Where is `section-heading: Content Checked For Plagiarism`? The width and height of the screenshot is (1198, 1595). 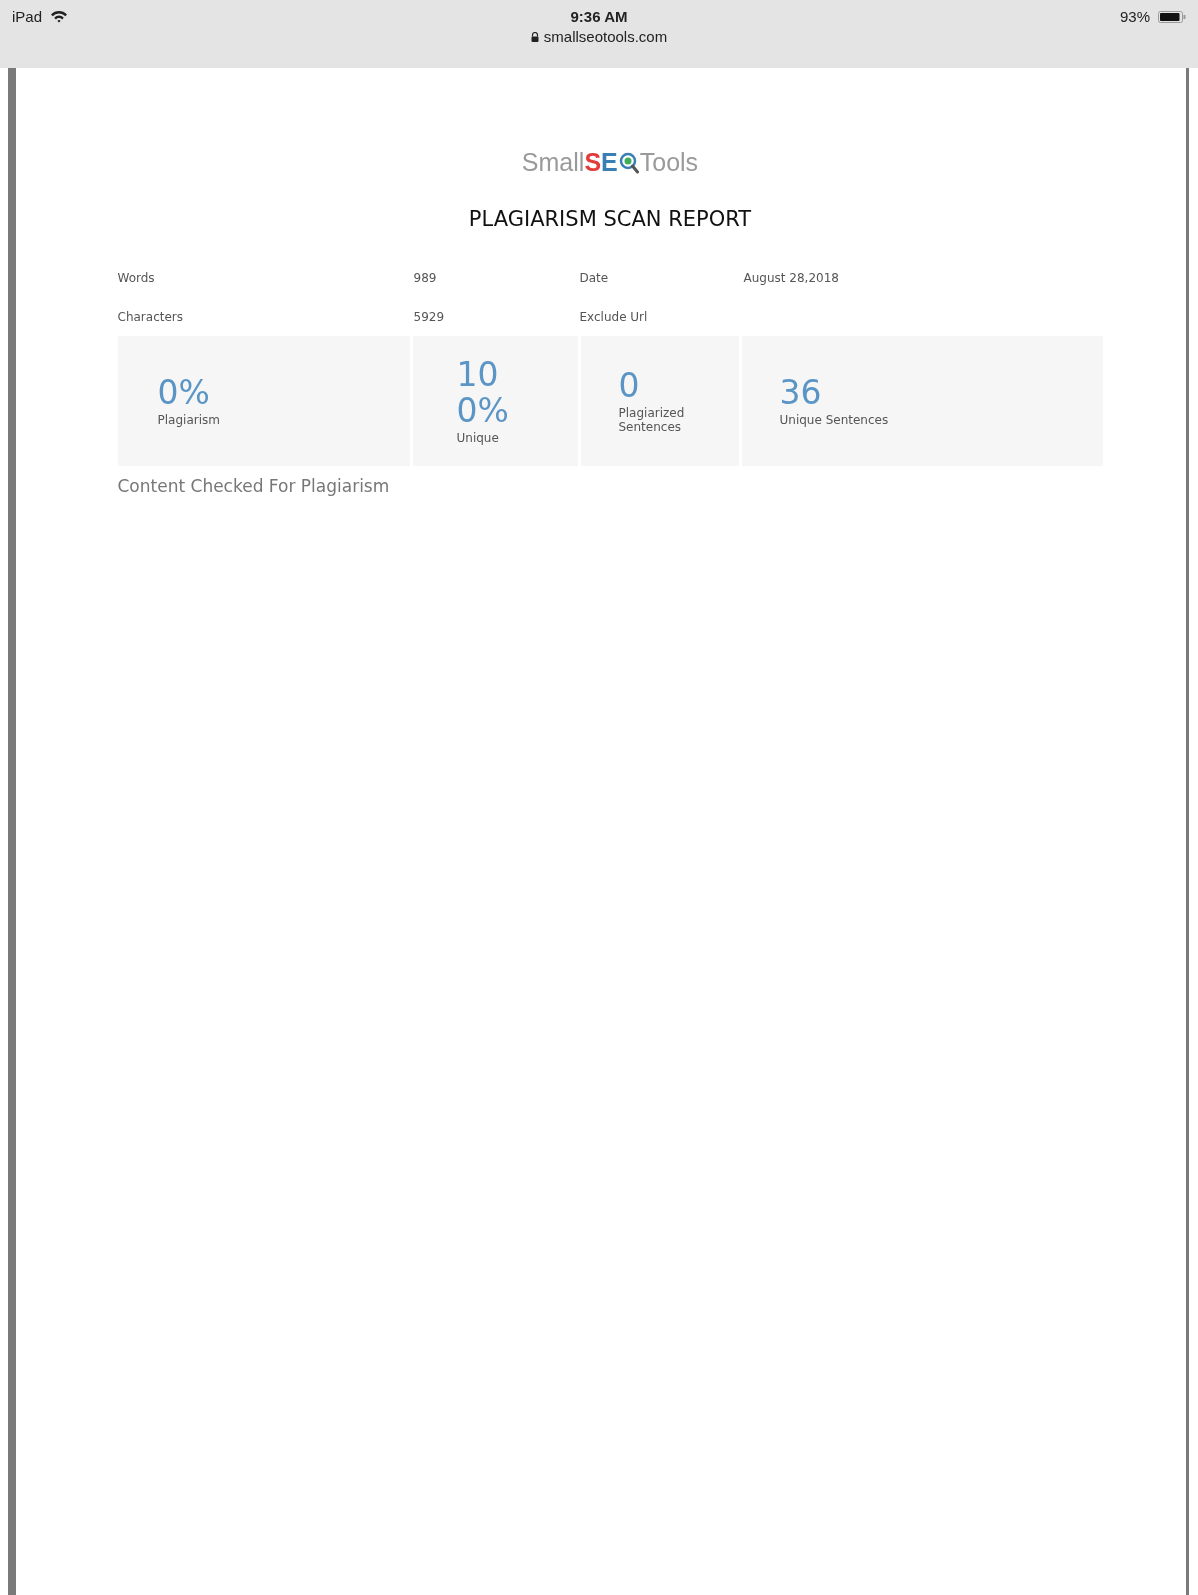
section-heading: Content Checked For Plagiarism is located at coordinates (253, 486).